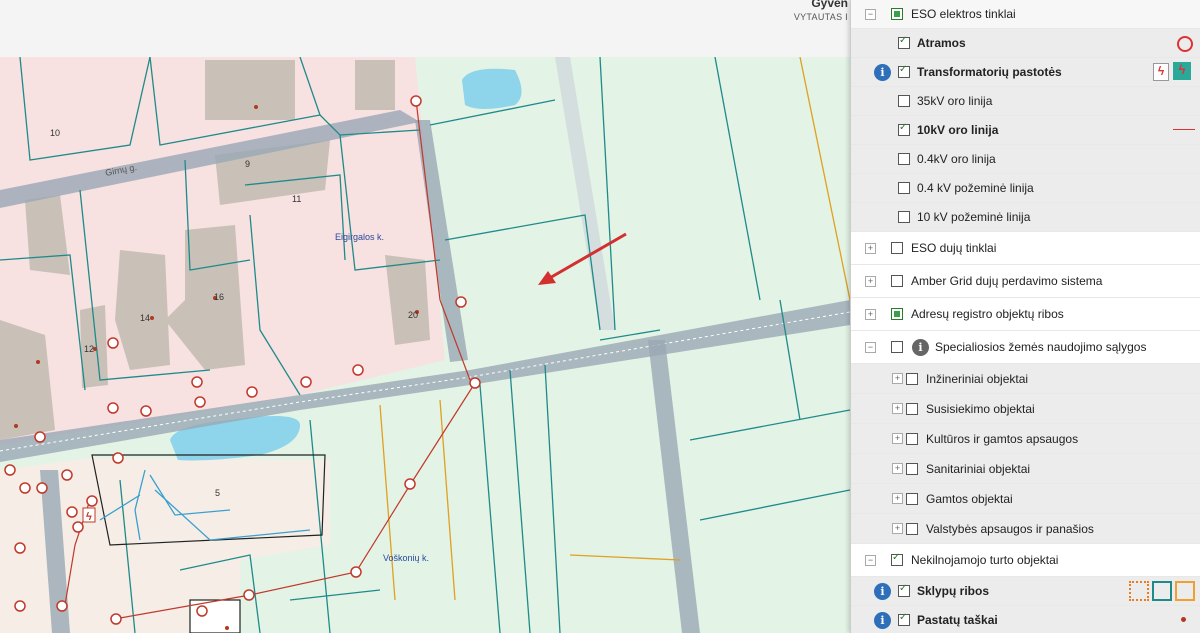  What do you see at coordinates (957, 620) in the screenshot?
I see `layer-label: Pastatų taškai` at bounding box center [957, 620].